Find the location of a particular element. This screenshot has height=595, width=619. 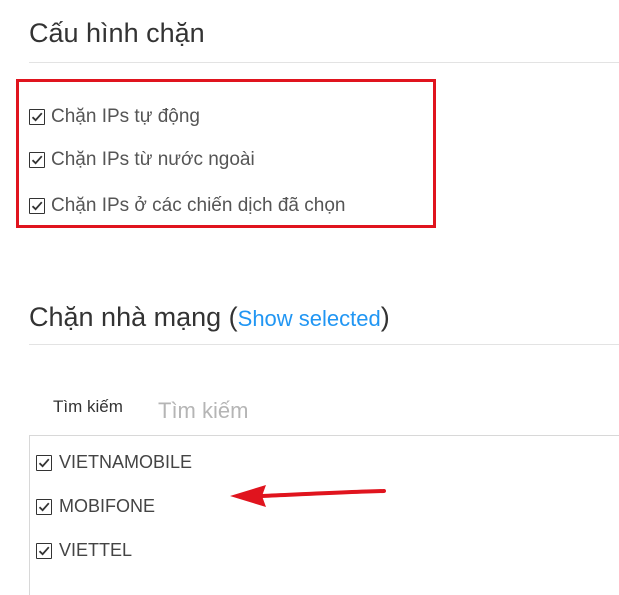

search-input is located at coordinates (388, 411).